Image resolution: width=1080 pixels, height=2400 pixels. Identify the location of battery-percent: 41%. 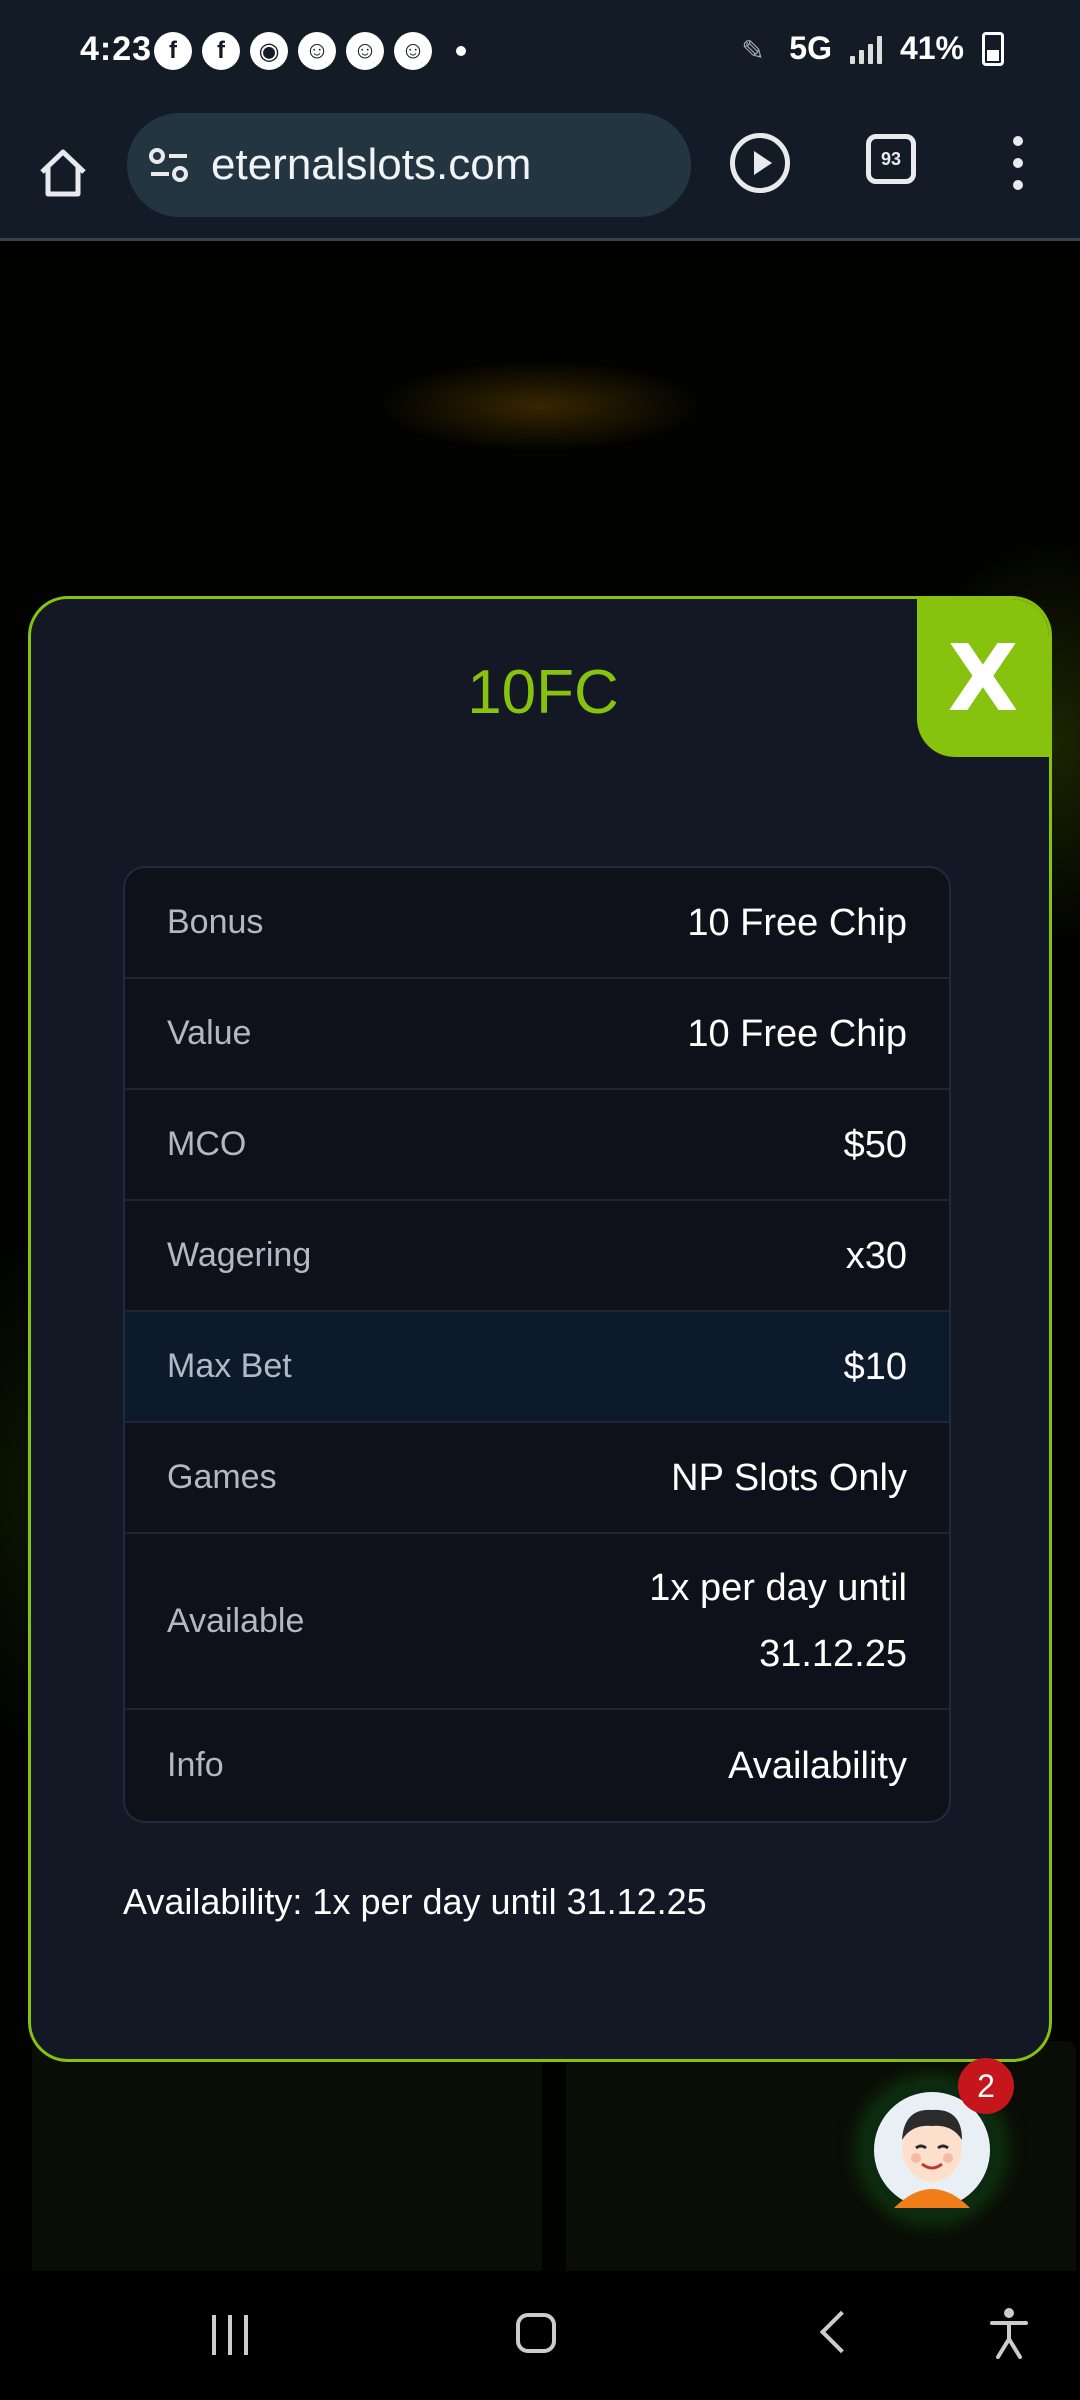
(931, 48).